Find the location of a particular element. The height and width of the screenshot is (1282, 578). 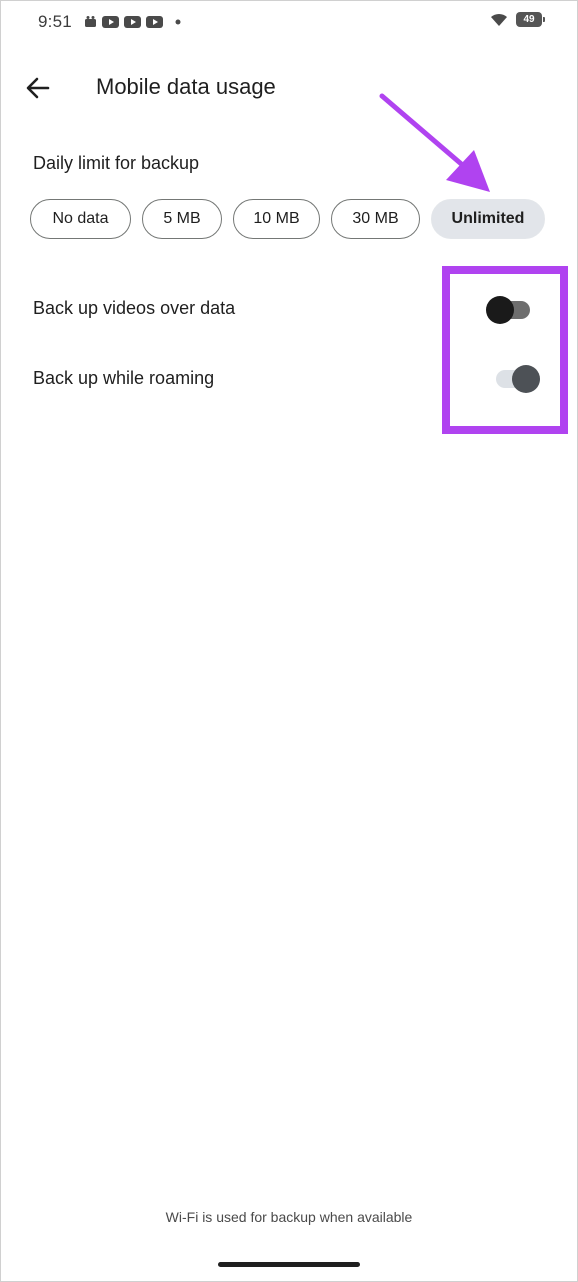

battery-icon: 49 is located at coordinates (530, 19).